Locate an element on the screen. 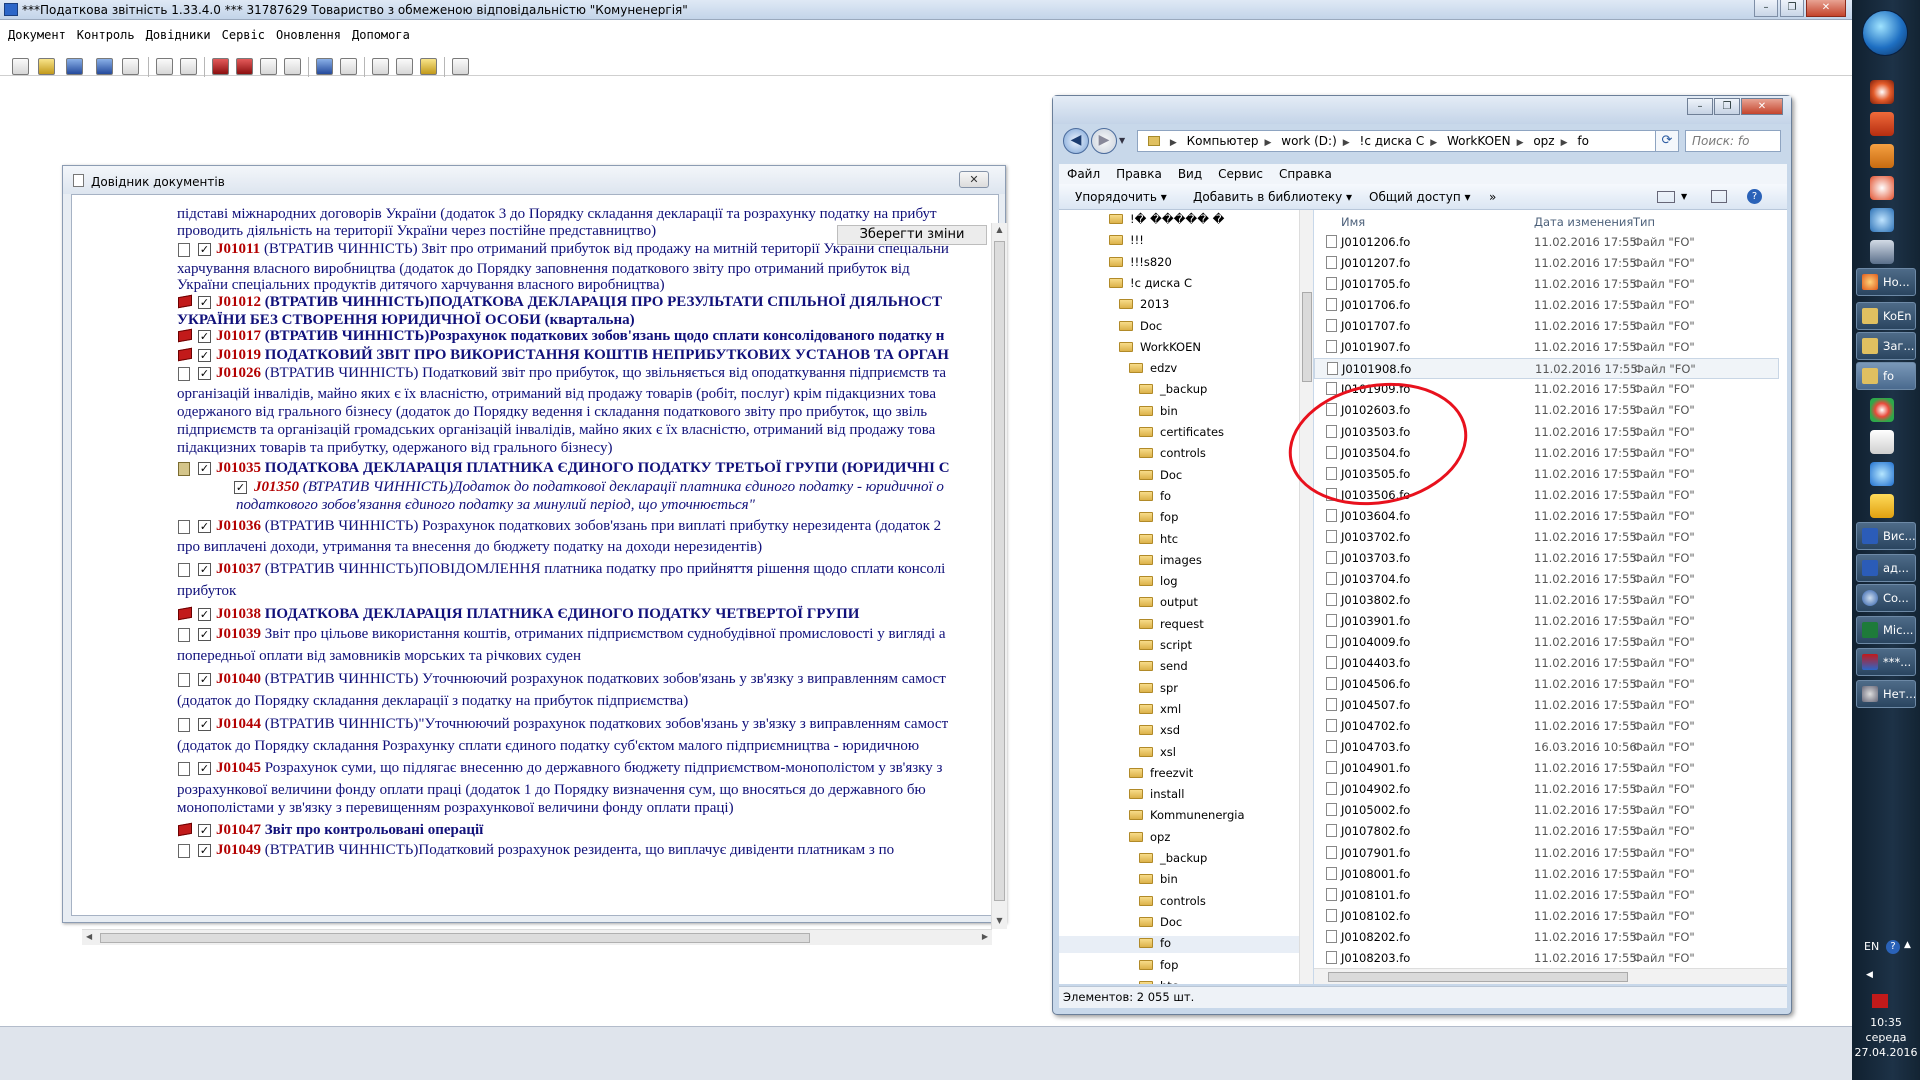 The height and width of the screenshot is (1080, 1920). file-row: J0108001.fo 11.02.2016 17:55 Файл "FO" is located at coordinates (1546, 874).